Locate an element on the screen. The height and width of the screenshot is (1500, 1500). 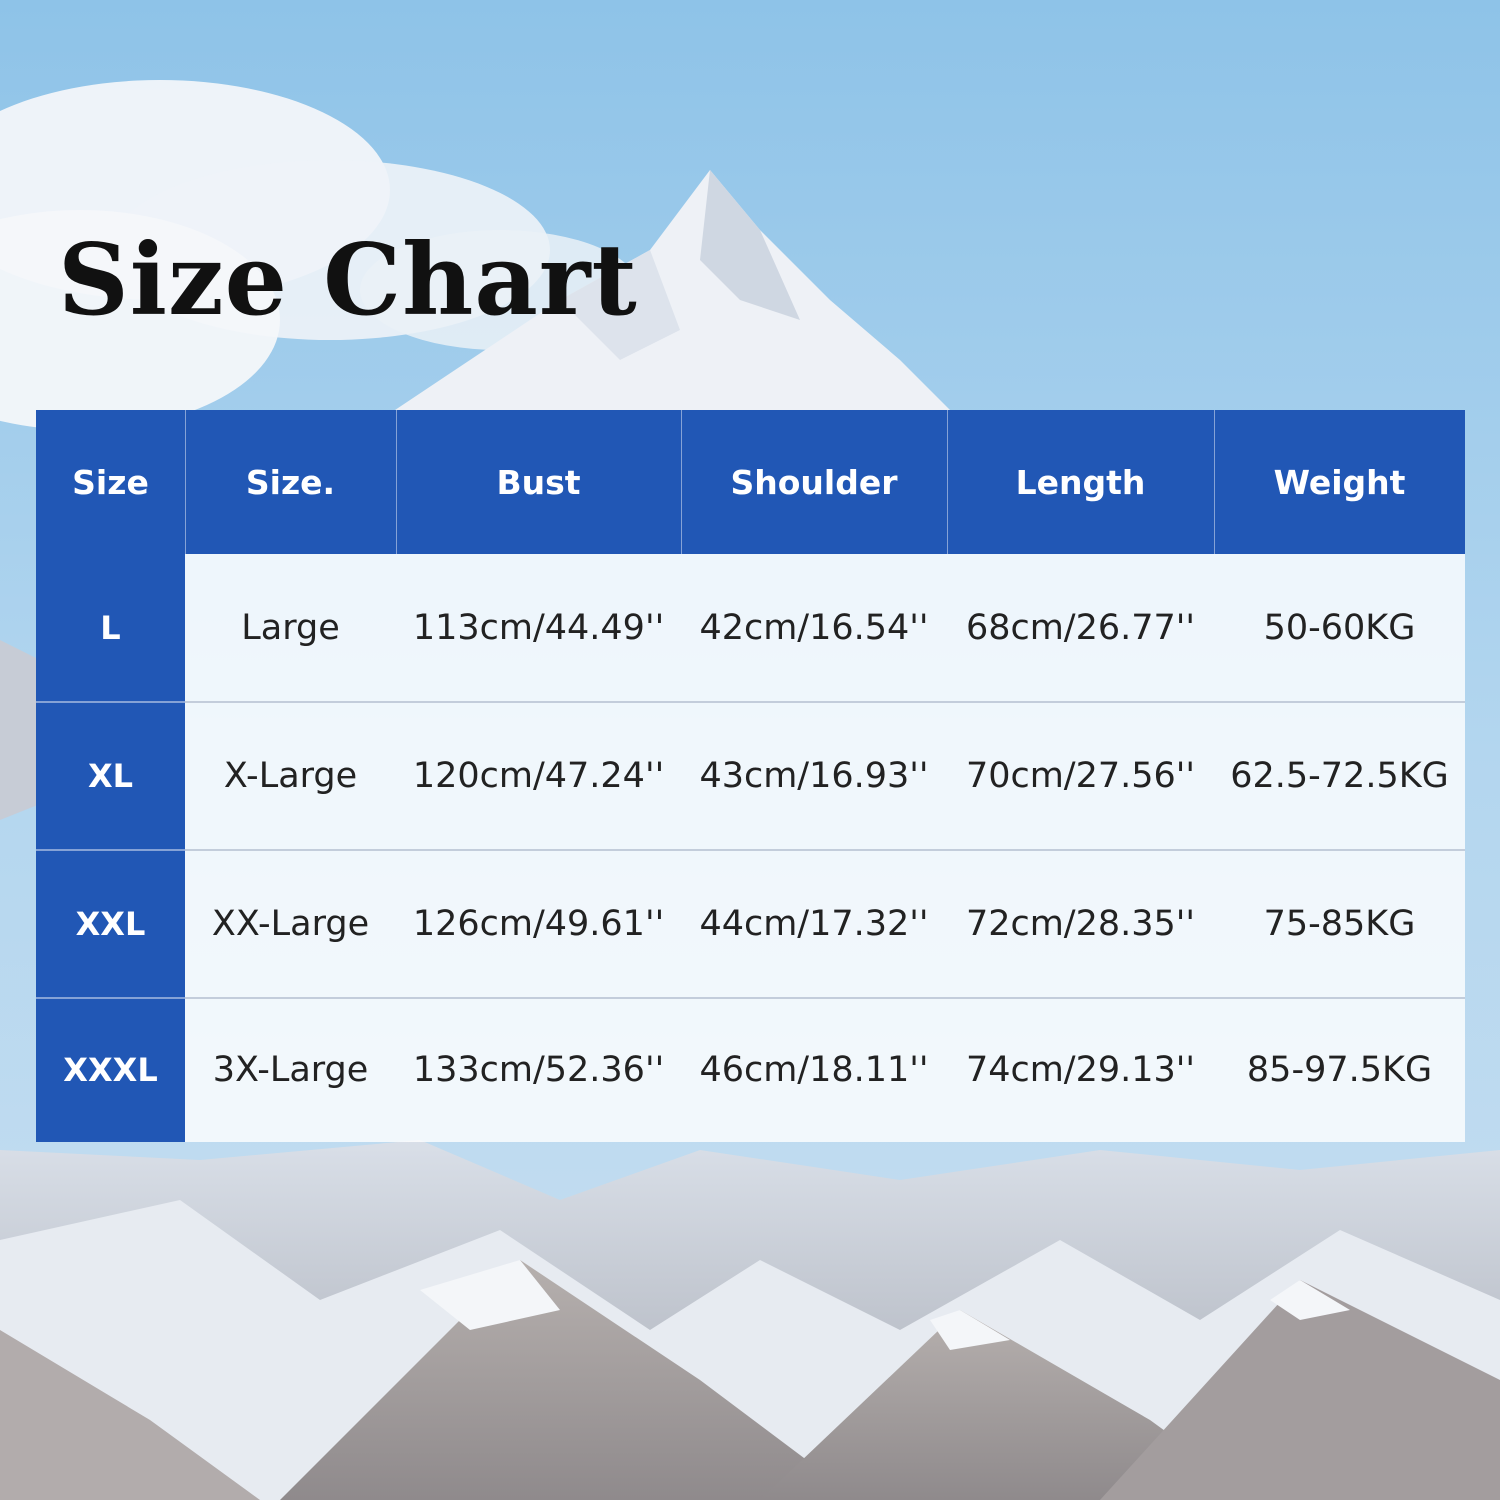
table-cell: Large is located at coordinates (290, 628).